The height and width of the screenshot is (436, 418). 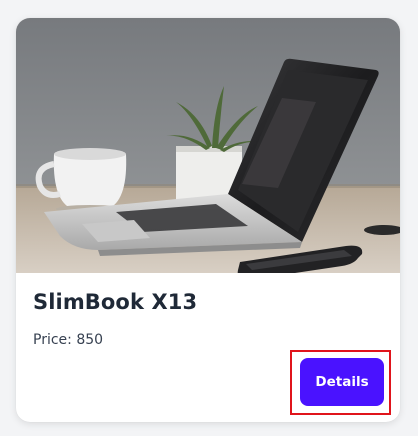 I want to click on details-button: Details, so click(x=342, y=382).